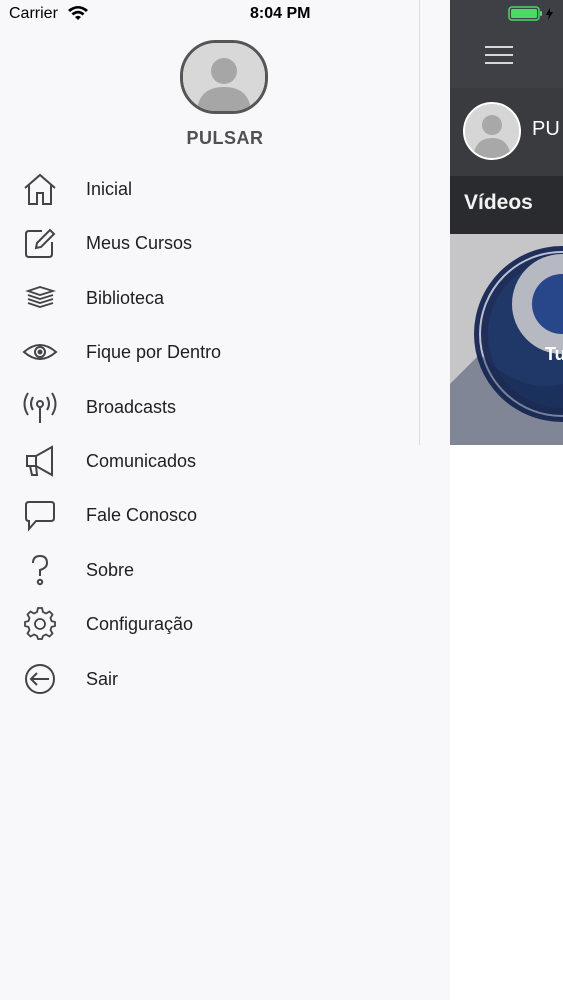  I want to click on main-screen: PU Vídeos Tu, so click(506, 222).